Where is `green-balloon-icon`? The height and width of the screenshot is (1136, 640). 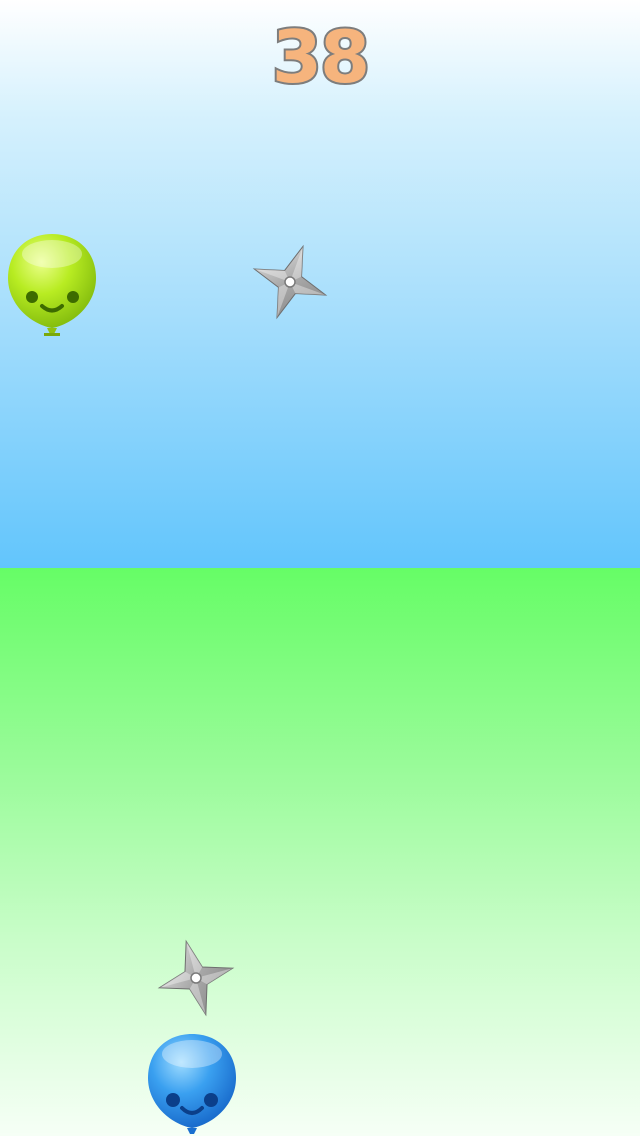
green-balloon-icon is located at coordinates (52, 285).